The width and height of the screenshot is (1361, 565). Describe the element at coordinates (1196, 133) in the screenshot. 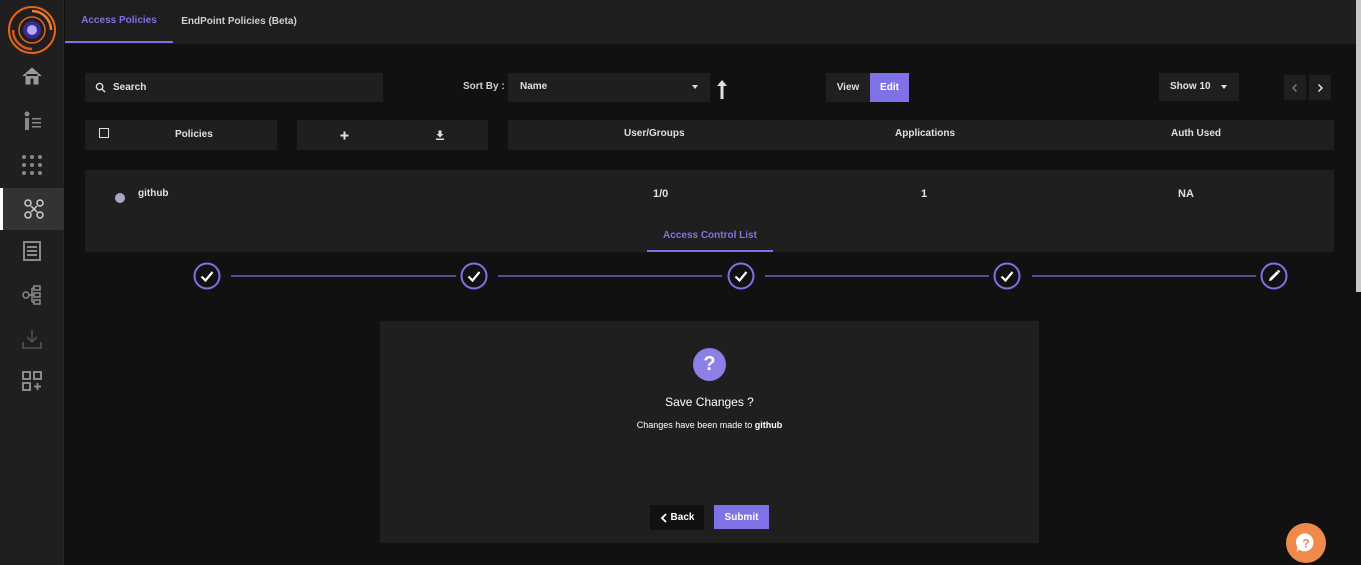

I see `auth-used-column-header: Auth Used` at that location.